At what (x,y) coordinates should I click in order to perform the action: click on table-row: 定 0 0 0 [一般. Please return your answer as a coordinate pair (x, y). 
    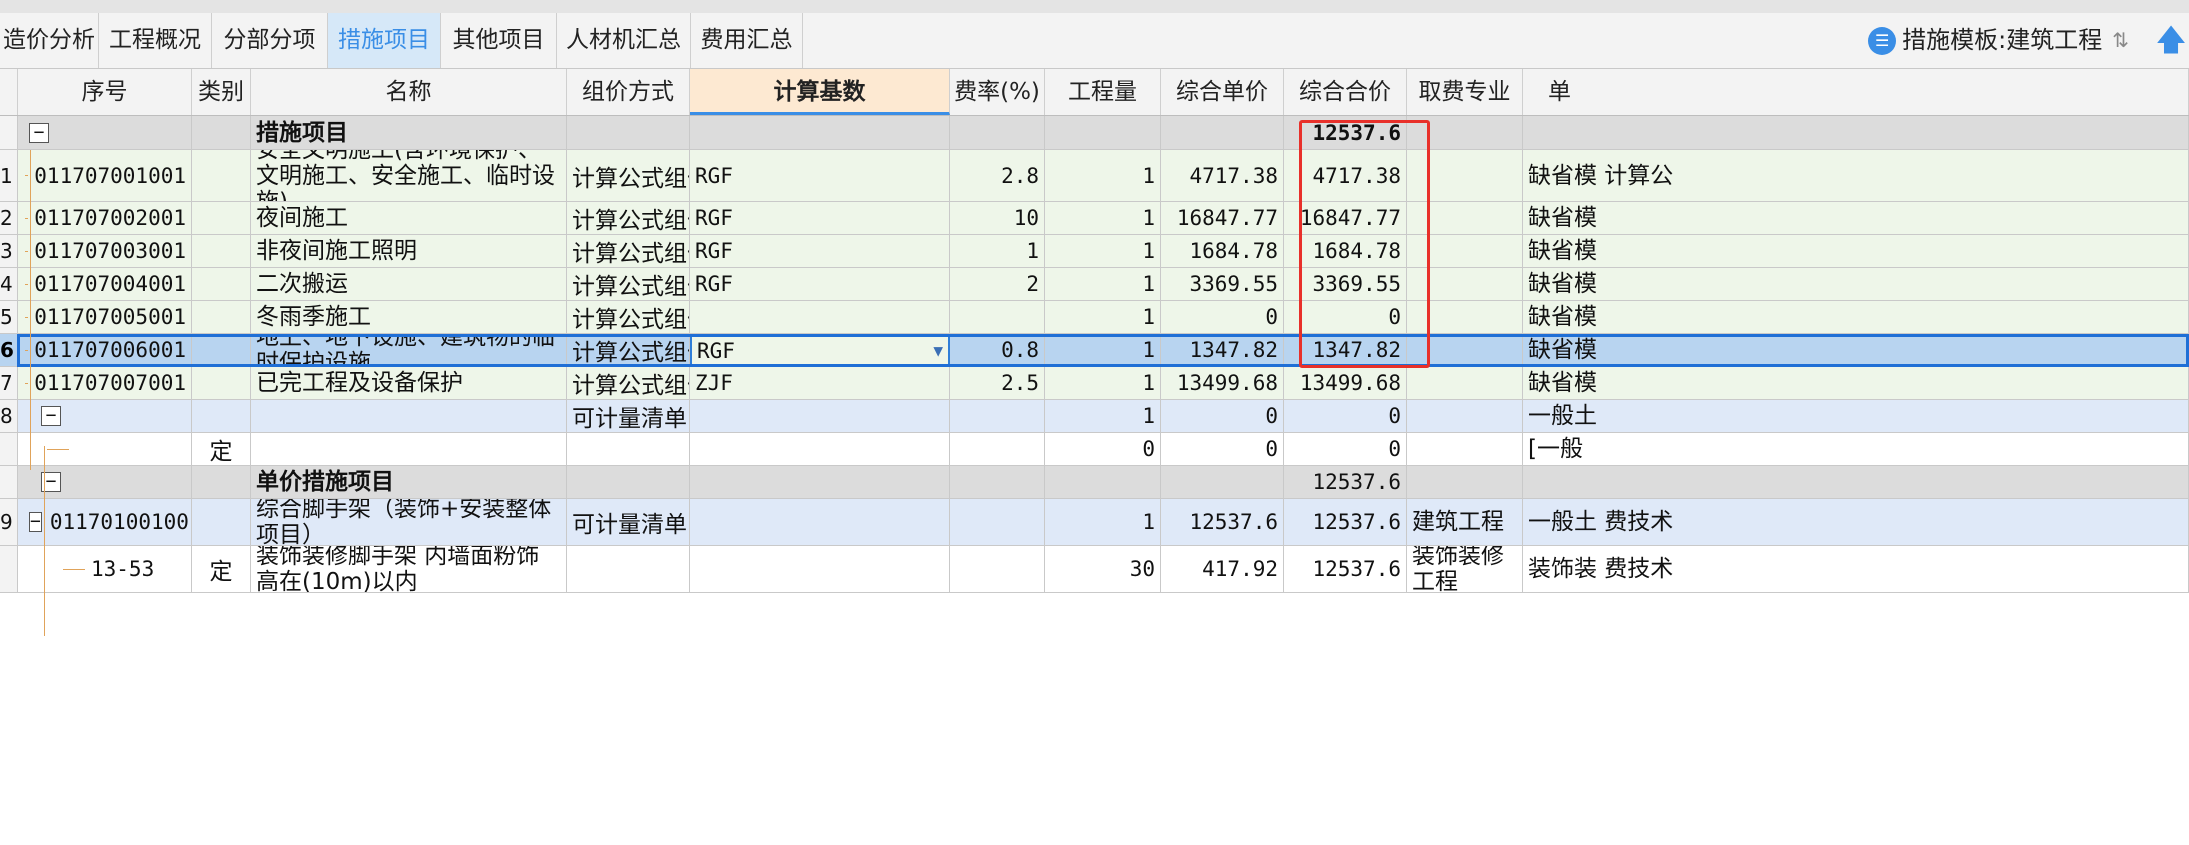
    Looking at the image, I should click on (1094, 449).